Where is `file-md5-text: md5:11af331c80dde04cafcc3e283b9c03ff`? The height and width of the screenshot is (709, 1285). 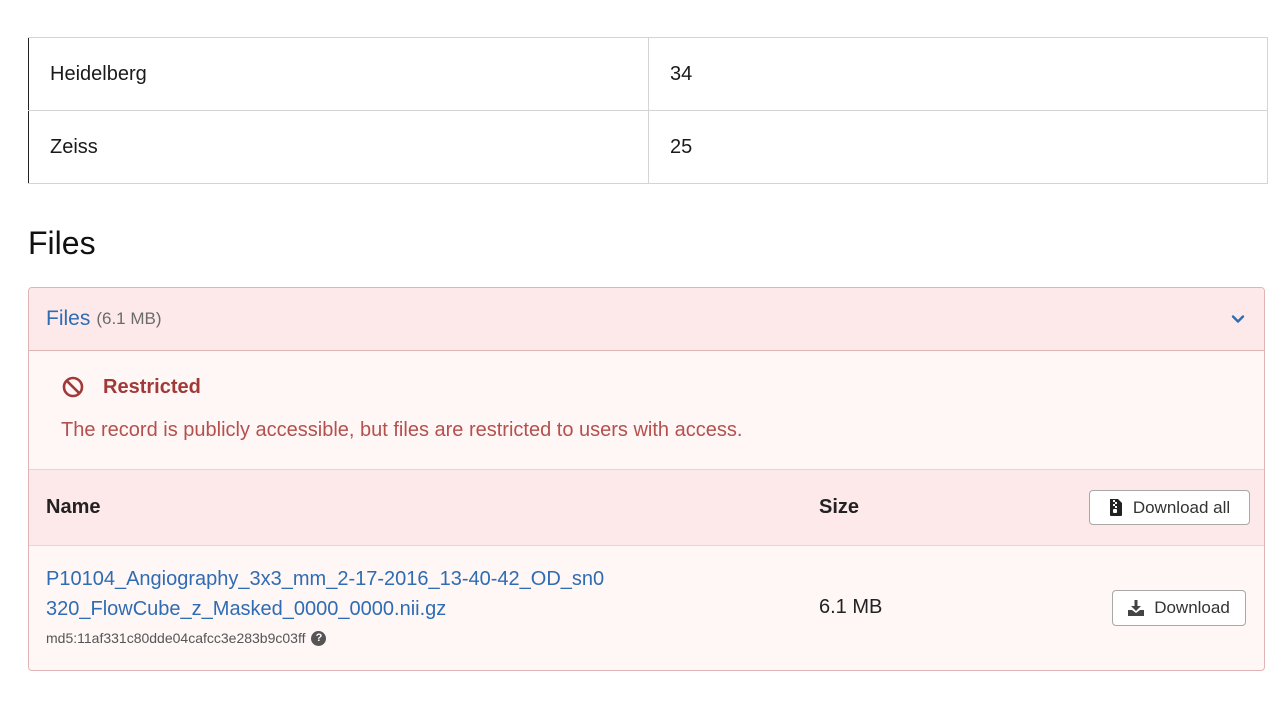 file-md5-text: md5:11af331c80dde04cafcc3e283b9c03ff is located at coordinates (176, 638).